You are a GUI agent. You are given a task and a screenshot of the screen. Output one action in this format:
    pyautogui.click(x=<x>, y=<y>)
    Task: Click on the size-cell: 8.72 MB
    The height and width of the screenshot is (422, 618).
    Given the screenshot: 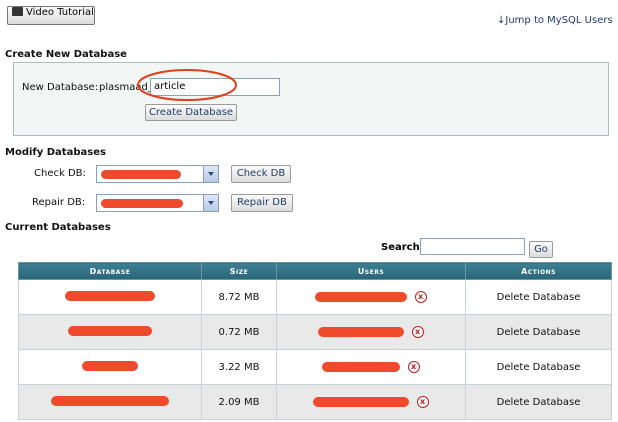 What is the action you would take?
    pyautogui.click(x=239, y=297)
    